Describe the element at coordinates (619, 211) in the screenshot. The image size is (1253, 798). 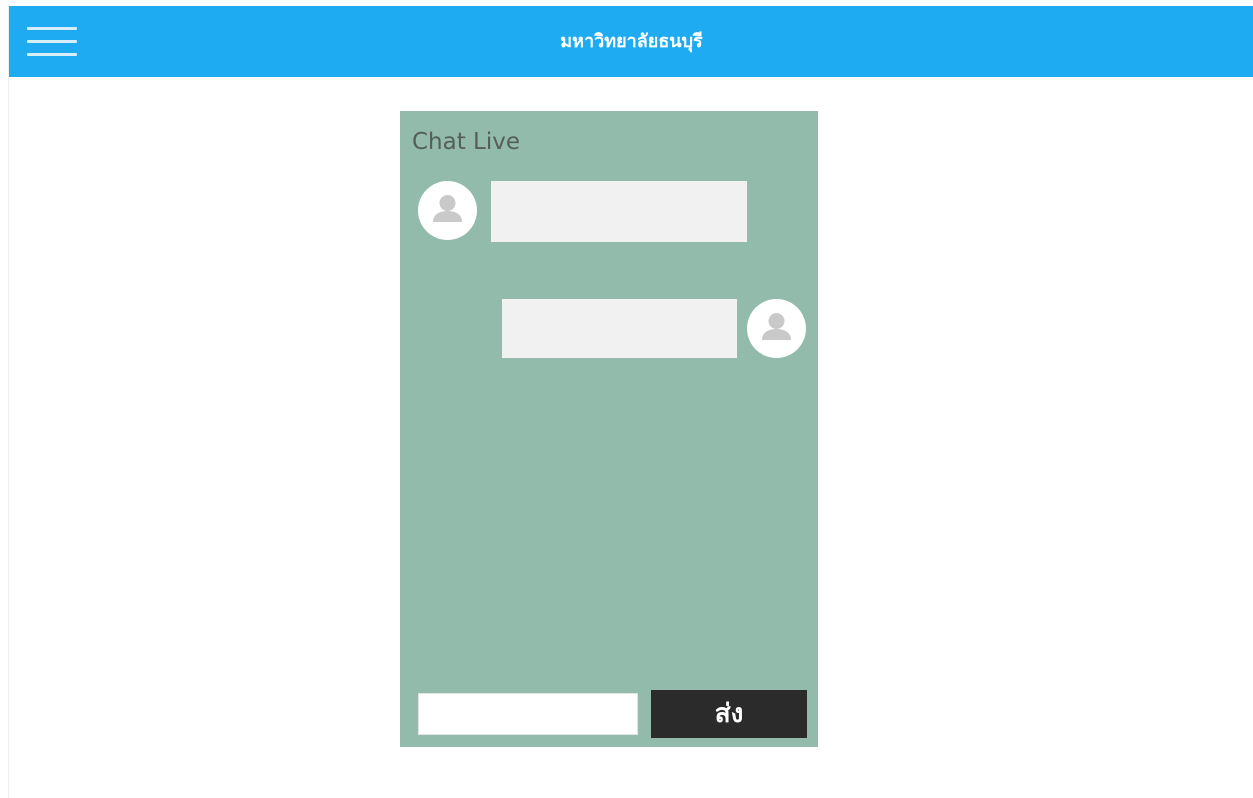
I see `message-bubble-incoming` at that location.